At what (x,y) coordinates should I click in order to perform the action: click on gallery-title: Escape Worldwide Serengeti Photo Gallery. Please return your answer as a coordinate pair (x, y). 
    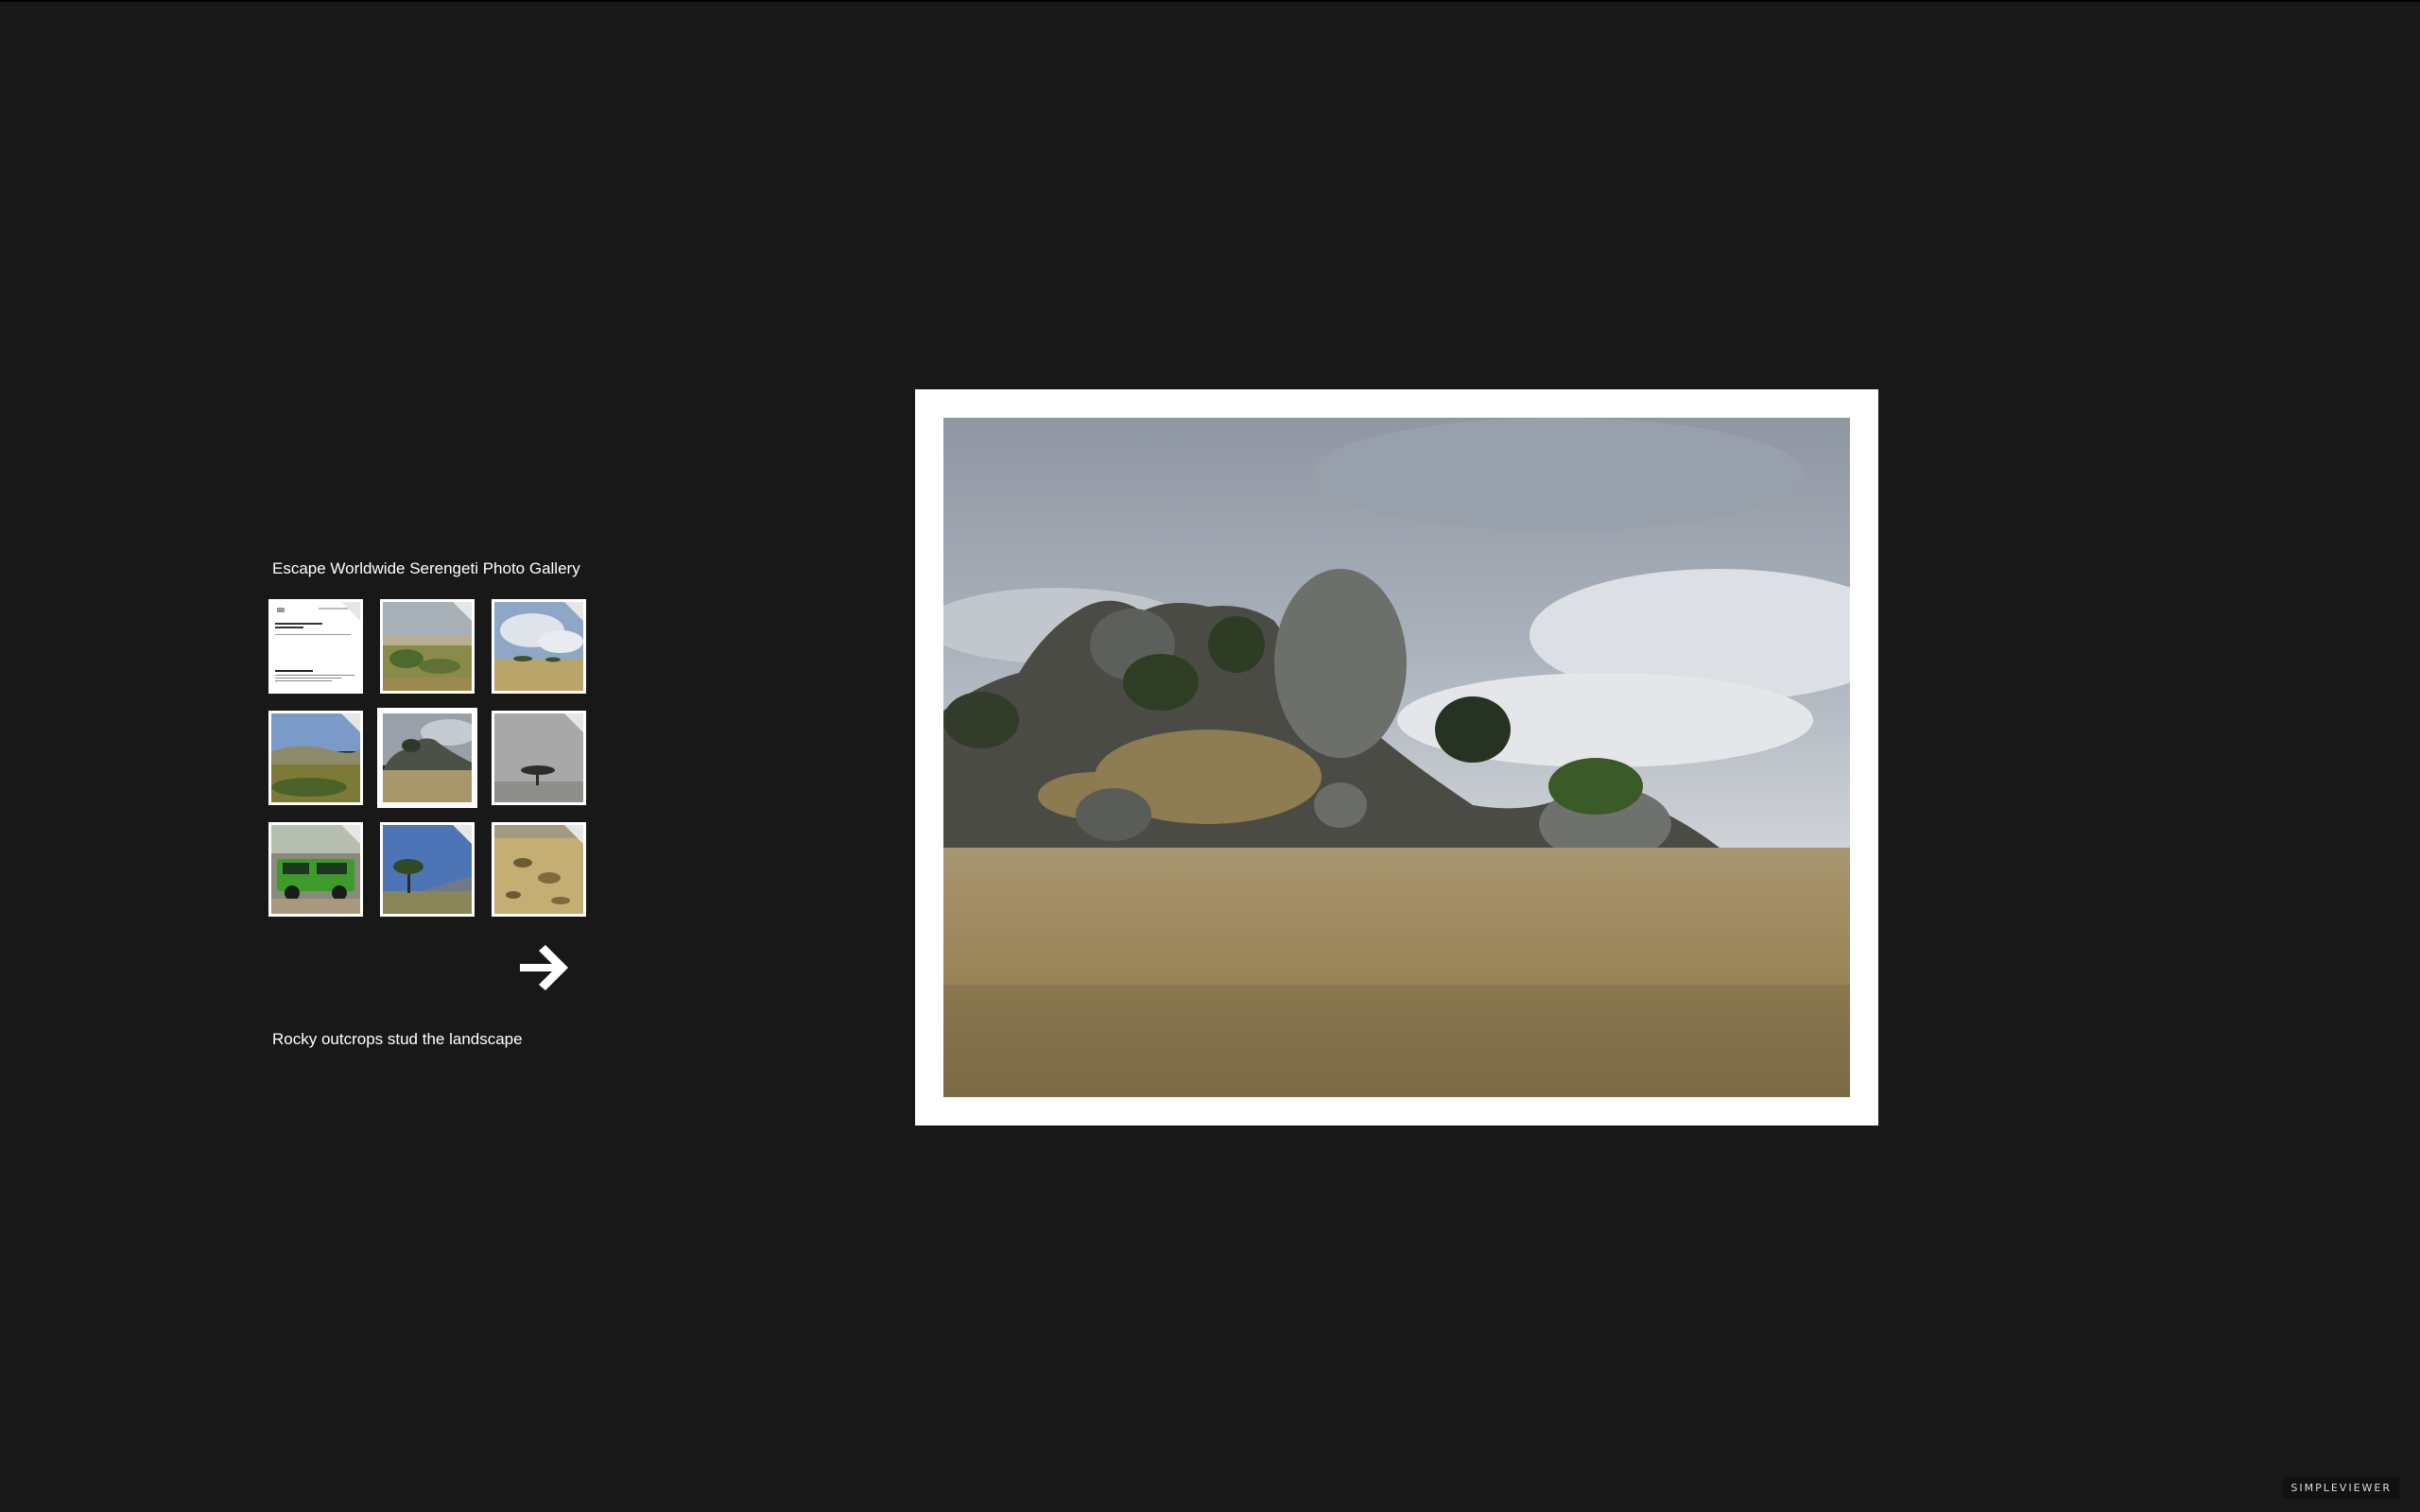
    Looking at the image, I should click on (426, 568).